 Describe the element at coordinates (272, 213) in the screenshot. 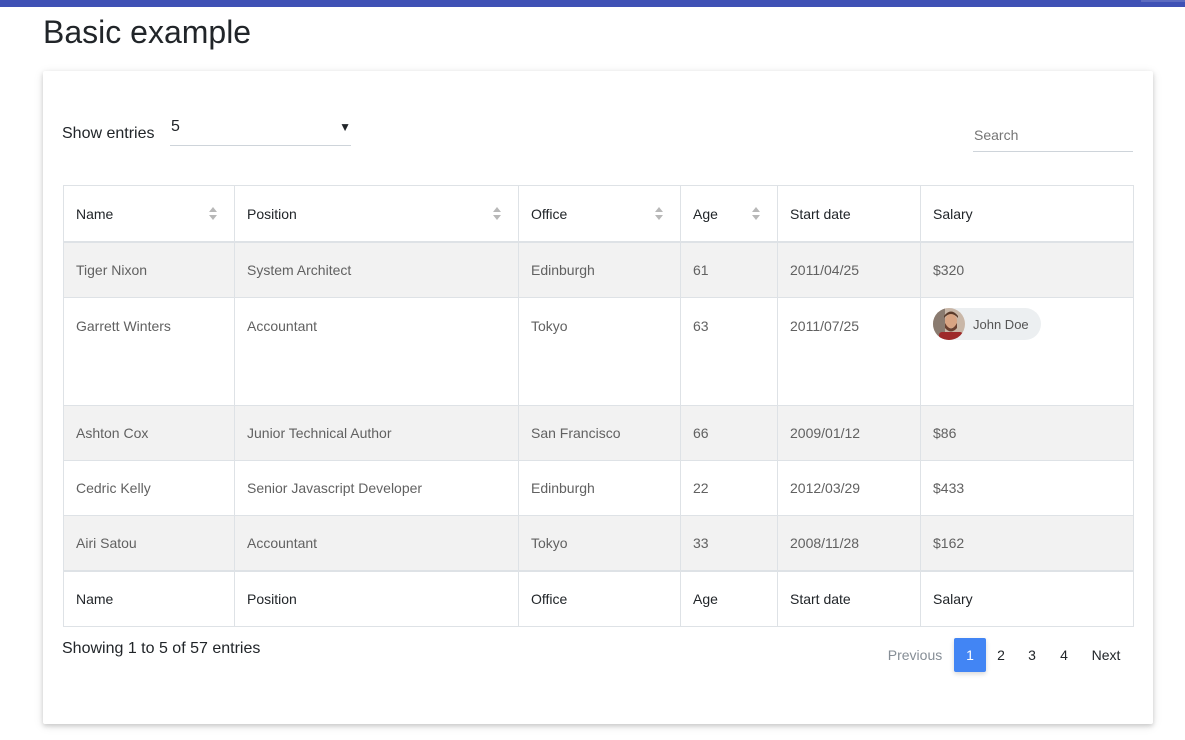

I see `column-header-label: Position` at that location.